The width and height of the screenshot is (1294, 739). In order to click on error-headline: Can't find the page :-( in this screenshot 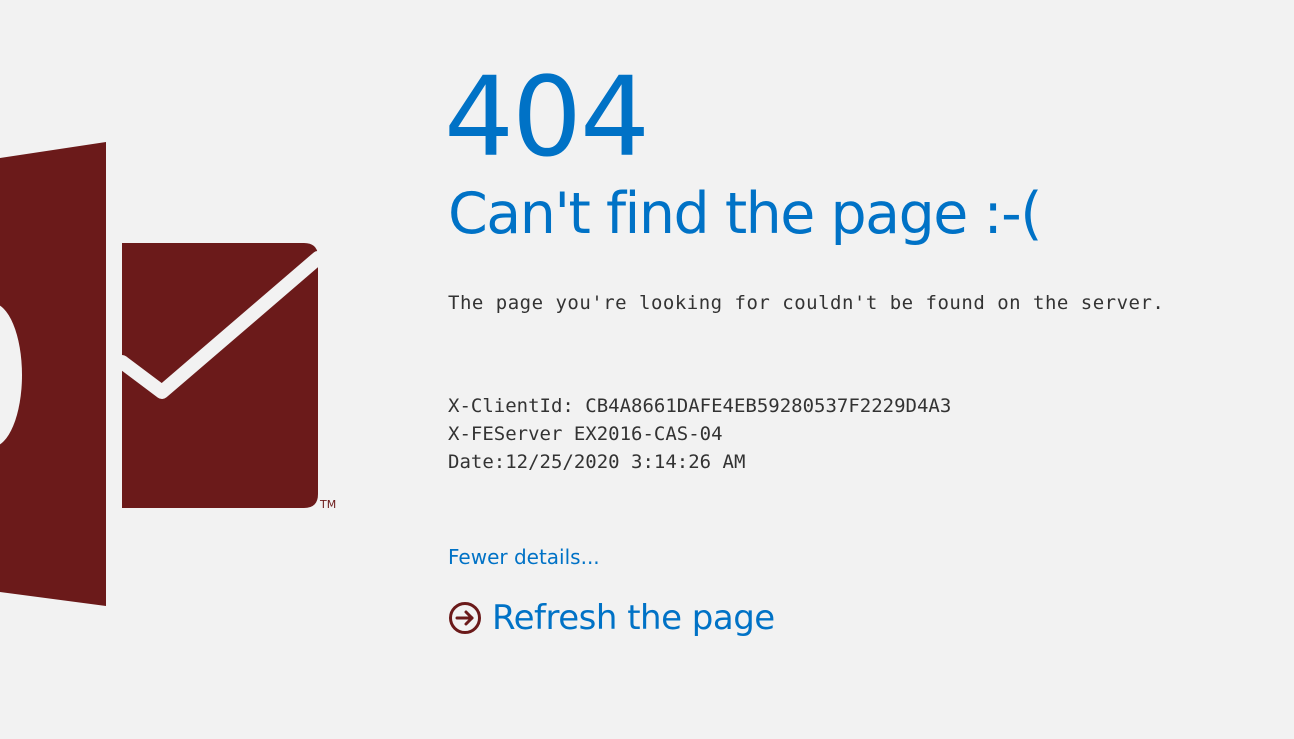, I will do `click(745, 214)`.